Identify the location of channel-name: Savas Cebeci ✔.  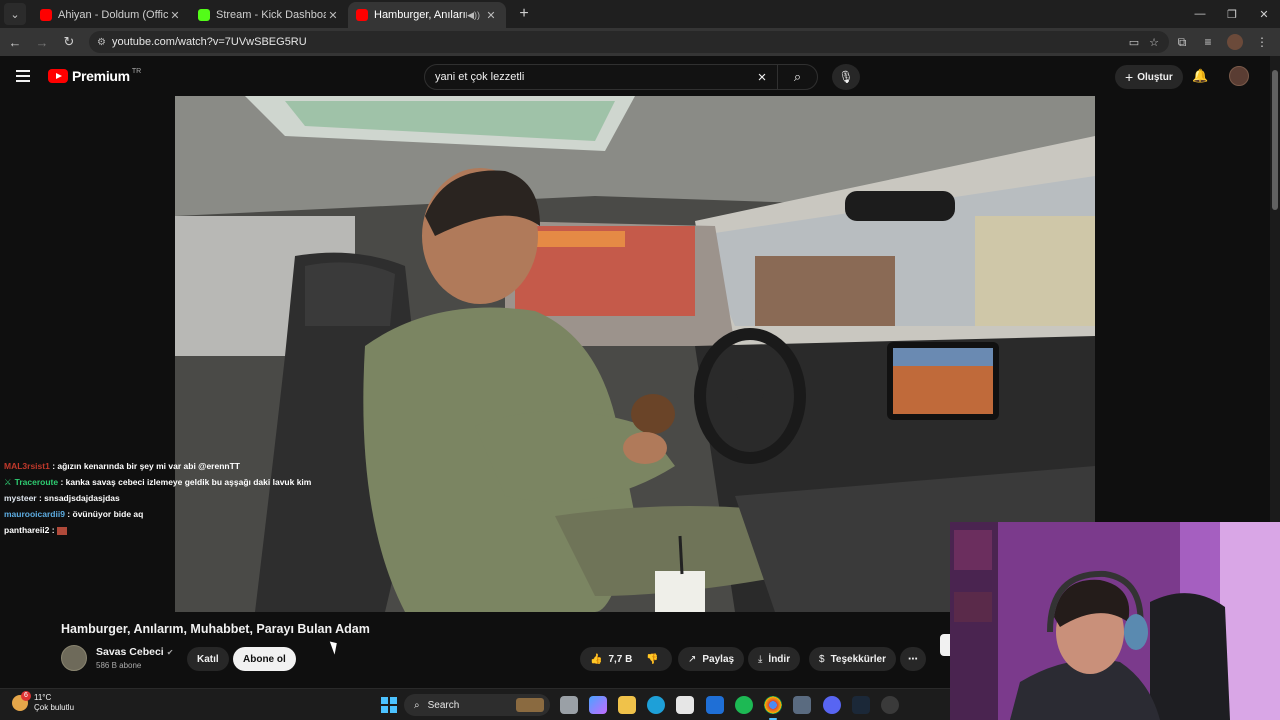
(134, 652).